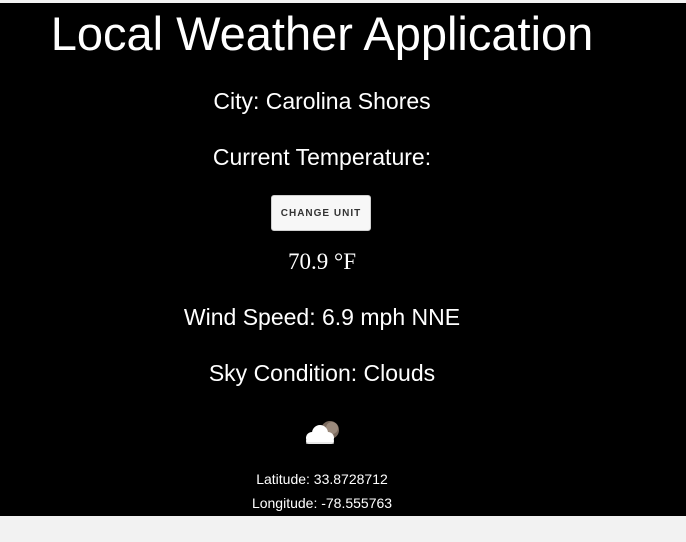 The width and height of the screenshot is (686, 542). What do you see at coordinates (322, 317) in the screenshot?
I see `wind-speed-text: Wind Speed: 6.9 mph NNE` at bounding box center [322, 317].